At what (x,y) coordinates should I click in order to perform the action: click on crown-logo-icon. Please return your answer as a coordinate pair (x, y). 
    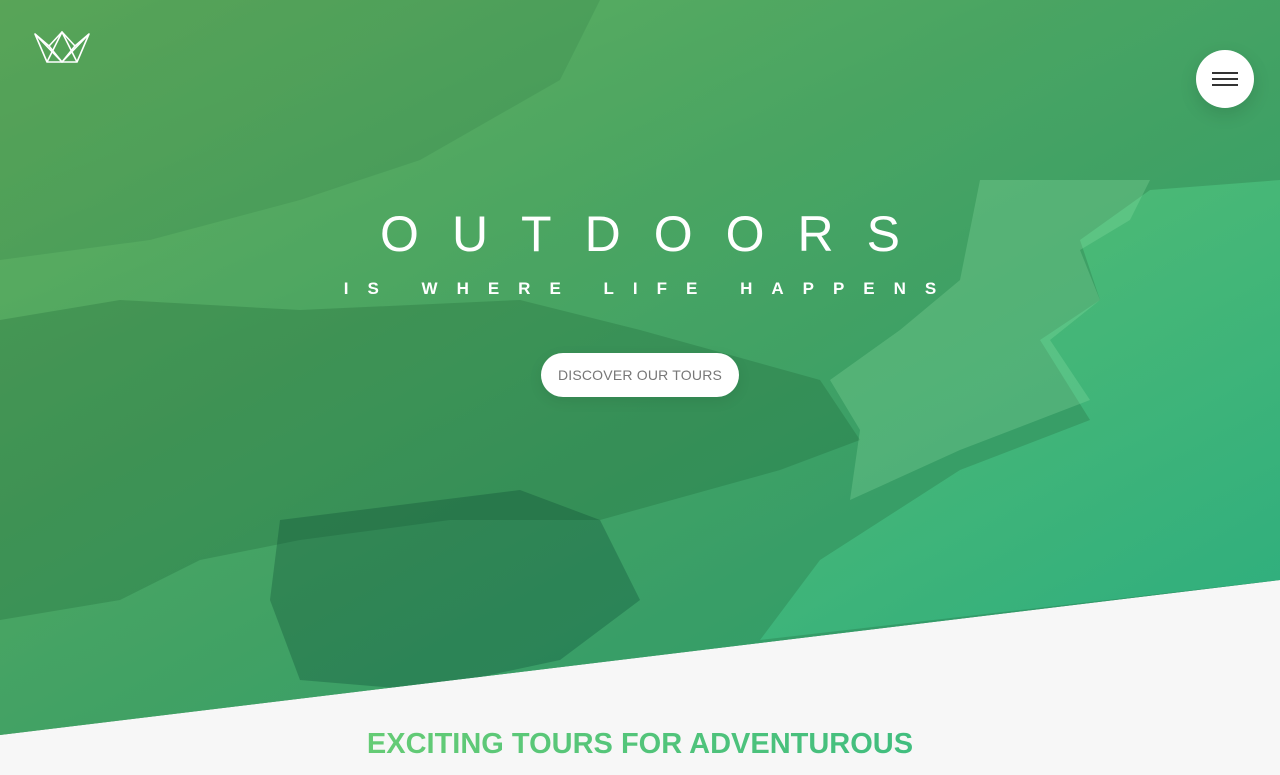
    Looking at the image, I should click on (62, 47).